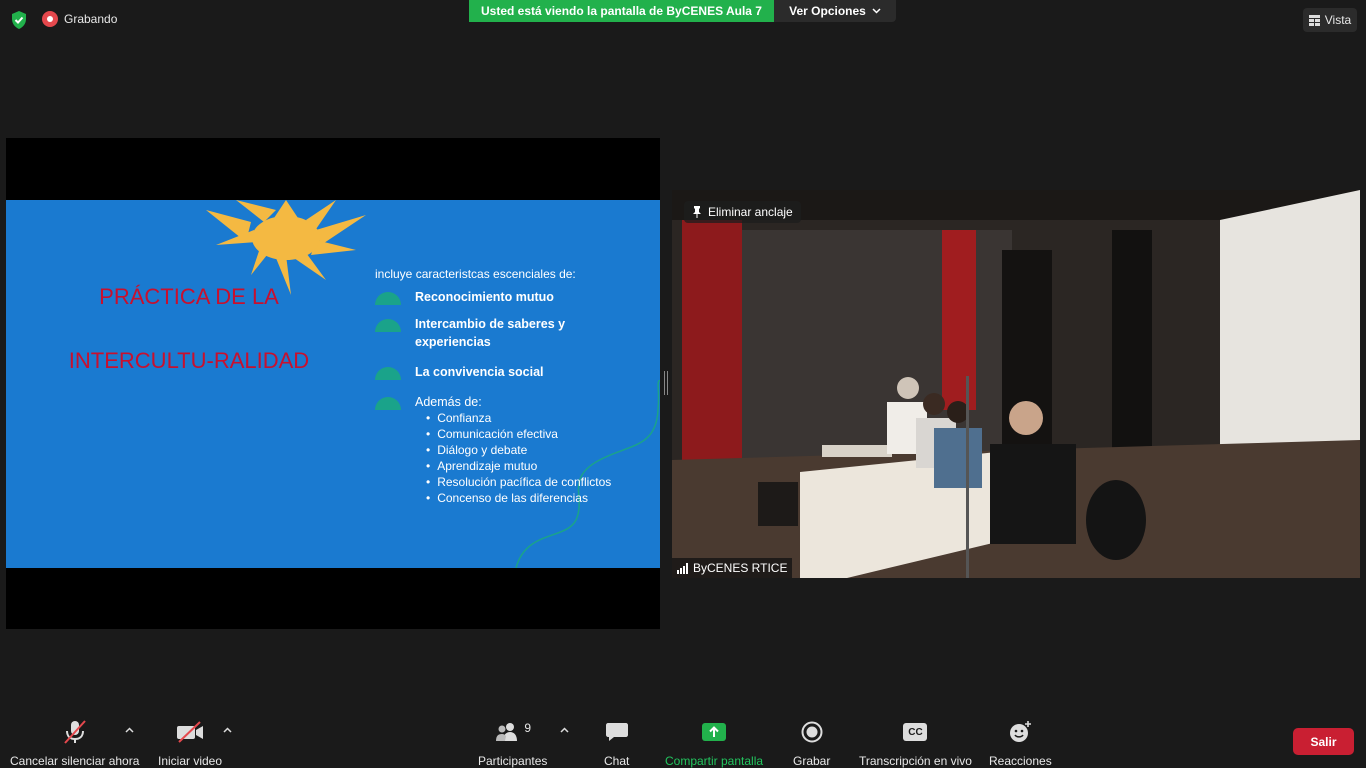  I want to click on participants-icon, so click(507, 732).